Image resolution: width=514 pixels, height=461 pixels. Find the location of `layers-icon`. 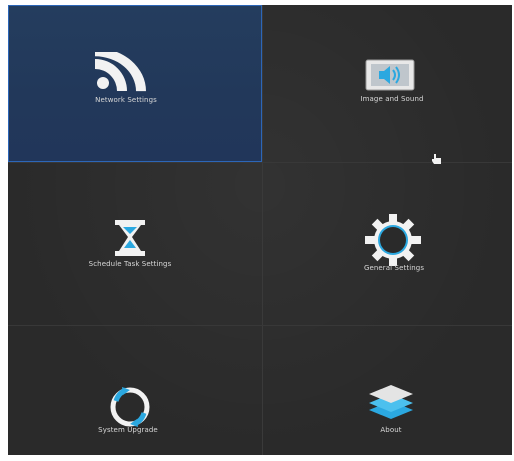

layers-icon is located at coordinates (391, 402).